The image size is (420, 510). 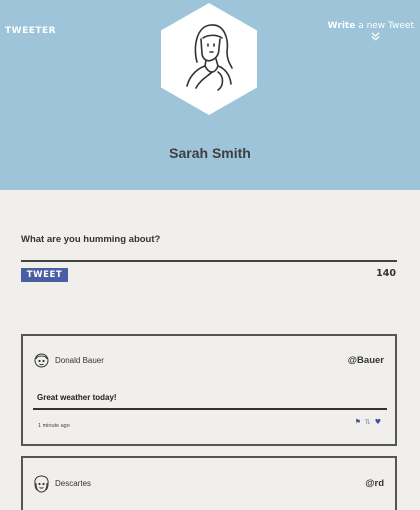 What do you see at coordinates (341, 26) in the screenshot?
I see `write-link-strong: Write` at bounding box center [341, 26].